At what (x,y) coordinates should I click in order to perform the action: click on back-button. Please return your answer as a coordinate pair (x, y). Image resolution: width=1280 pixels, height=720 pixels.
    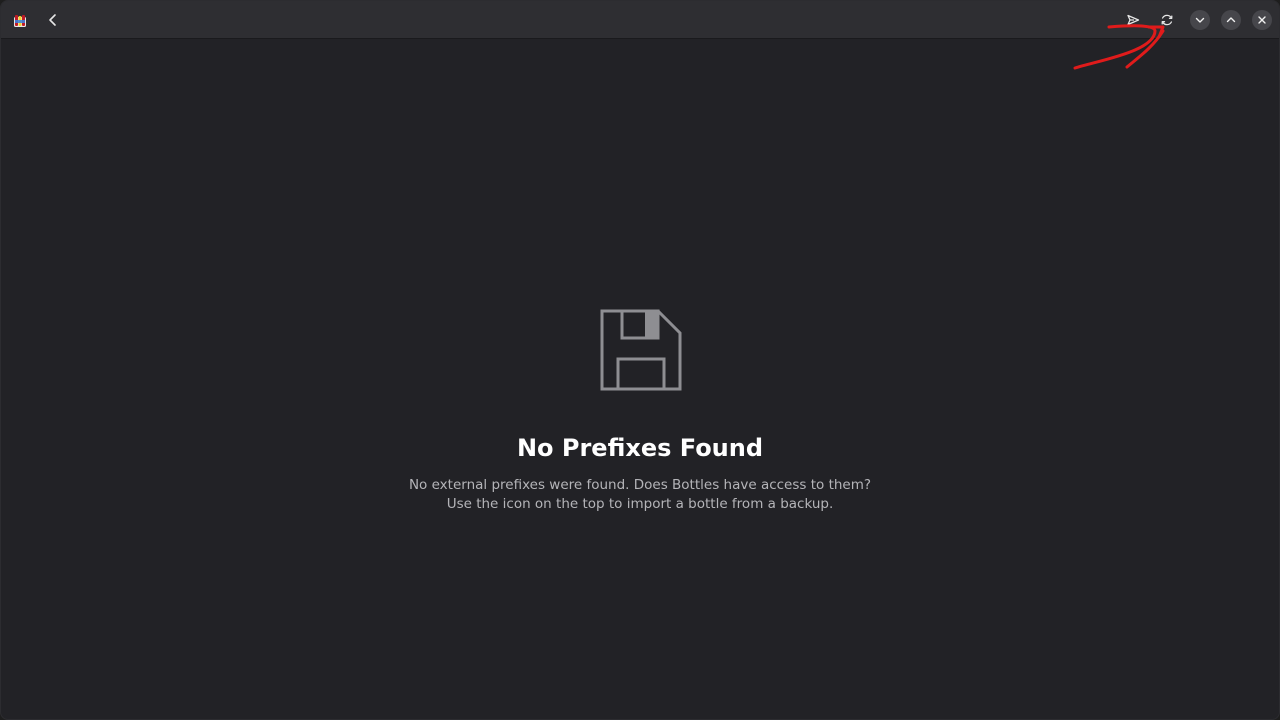
    Looking at the image, I should click on (53, 20).